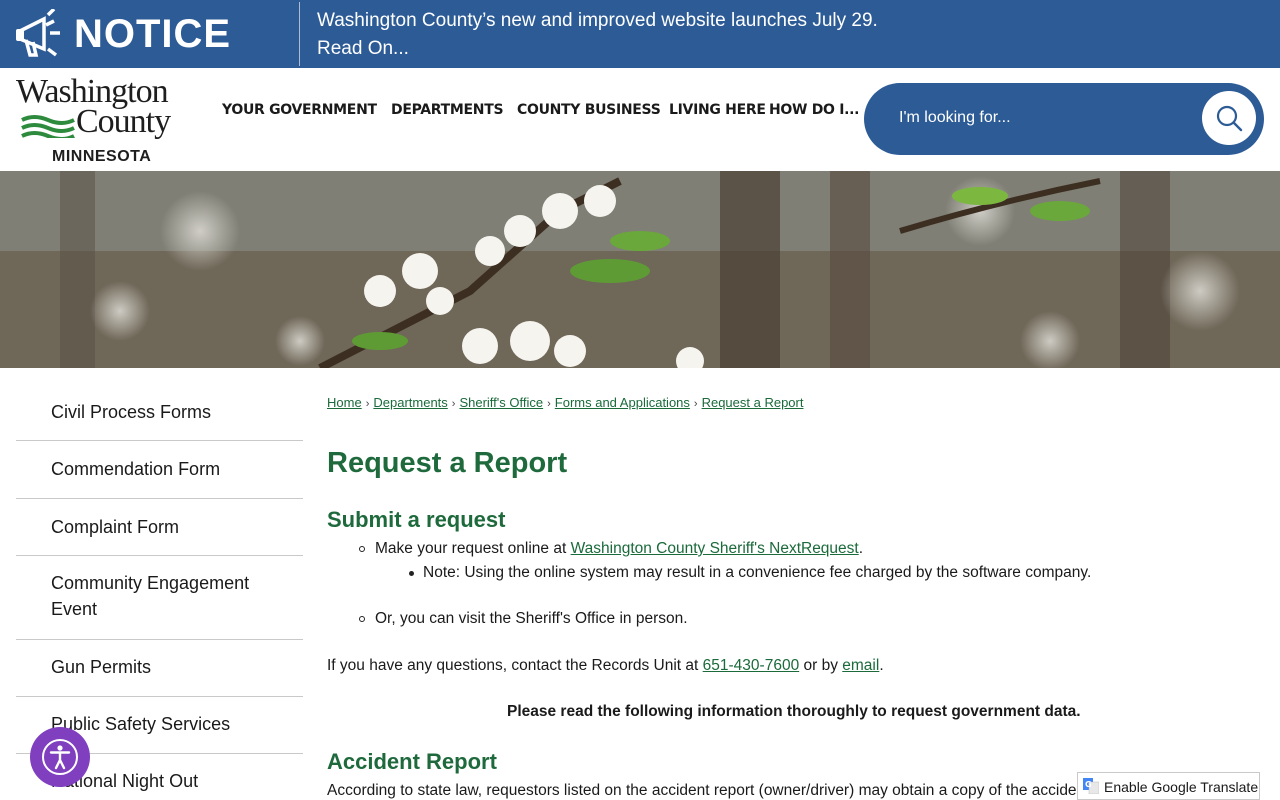 This screenshot has width=1280, height=800. I want to click on sidebar-item-label: Commendation Form, so click(136, 469).